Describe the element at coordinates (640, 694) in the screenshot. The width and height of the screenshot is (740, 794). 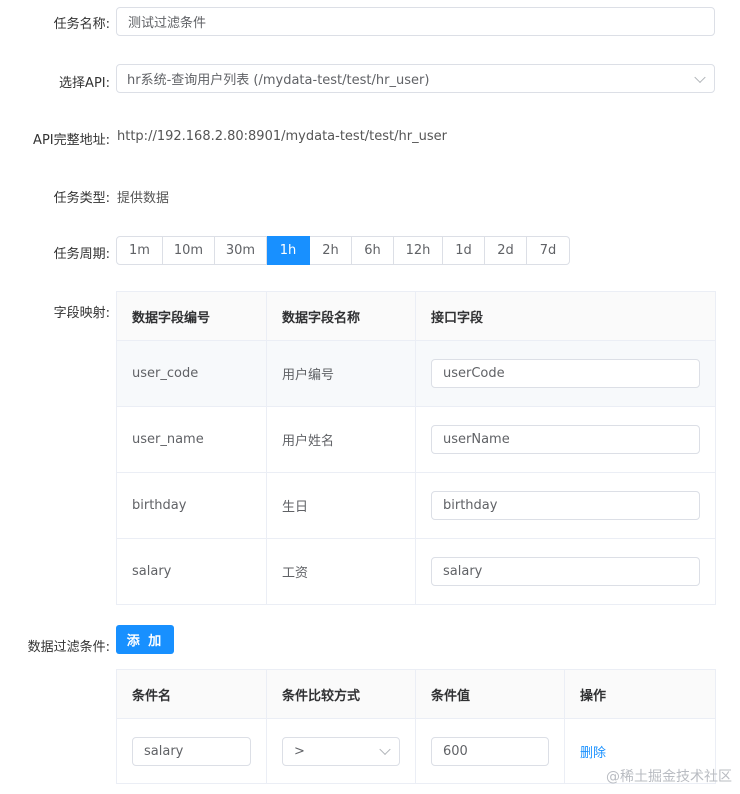
I see `column-header: 操作` at that location.